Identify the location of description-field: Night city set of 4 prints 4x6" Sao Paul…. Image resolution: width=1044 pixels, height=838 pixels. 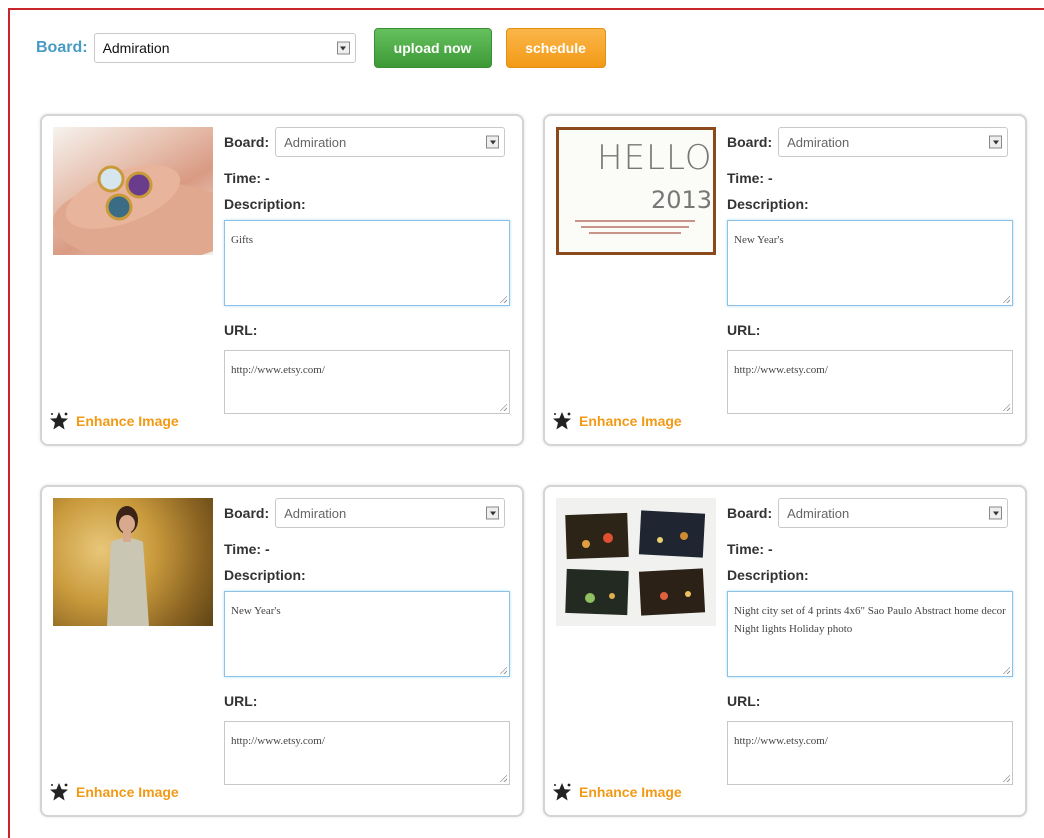
(870, 634).